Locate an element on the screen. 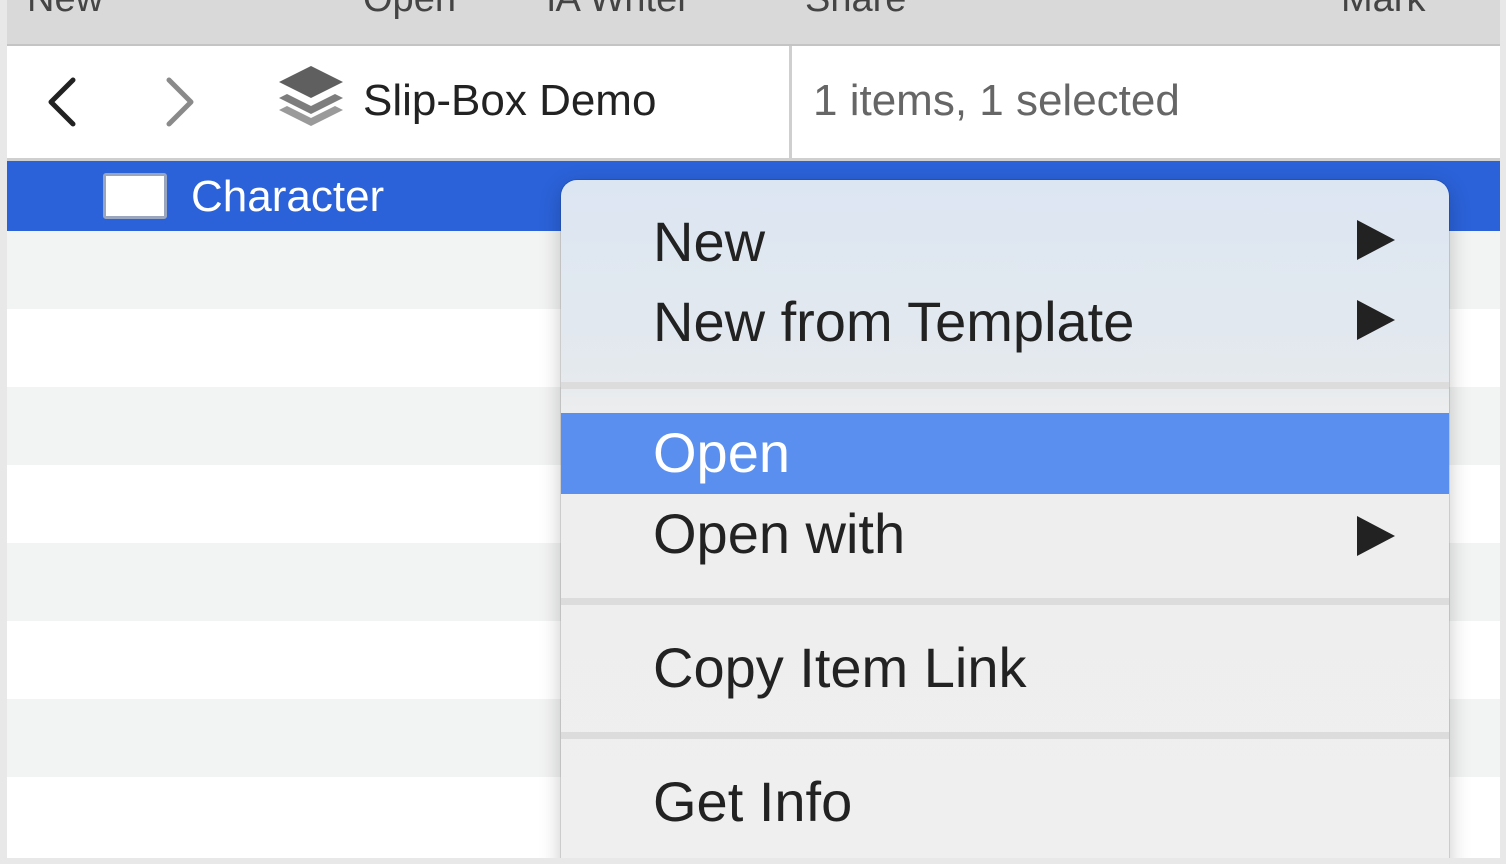 The width and height of the screenshot is (1506, 864). menu-item-new-from-template: New from Template is located at coordinates (1005, 323).